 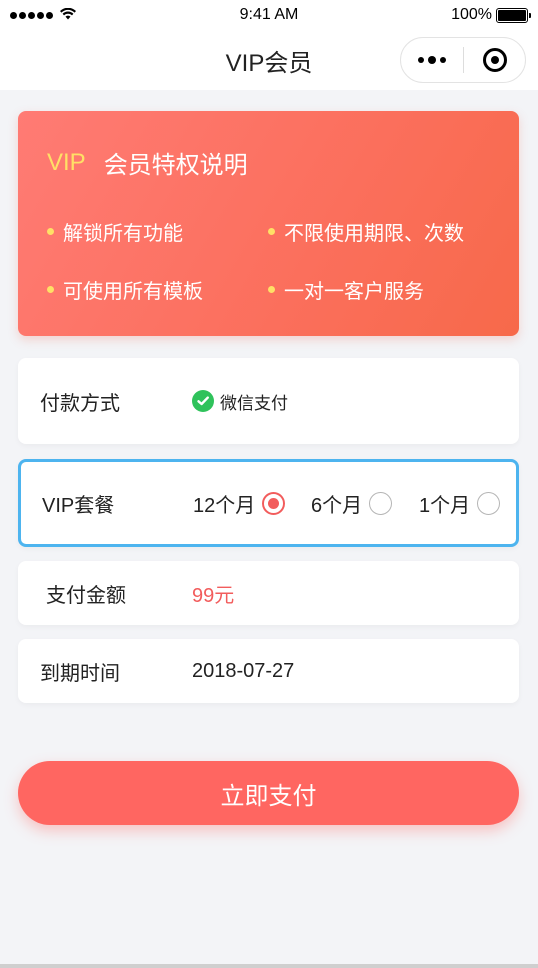 What do you see at coordinates (374, 234) in the screenshot?
I see `perk-label: 不限使用期限、次数` at bounding box center [374, 234].